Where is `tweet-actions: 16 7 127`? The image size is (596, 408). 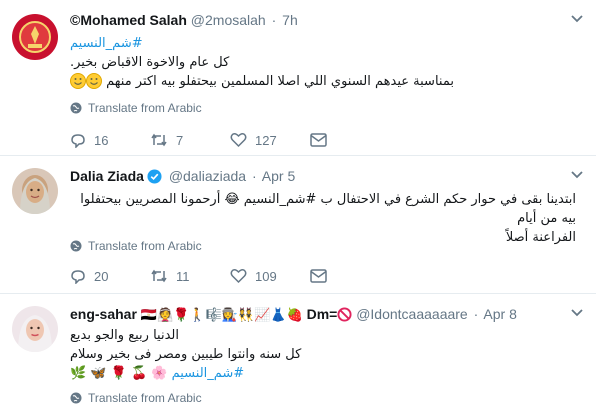 tweet-actions: 16 7 127 is located at coordinates (230, 140).